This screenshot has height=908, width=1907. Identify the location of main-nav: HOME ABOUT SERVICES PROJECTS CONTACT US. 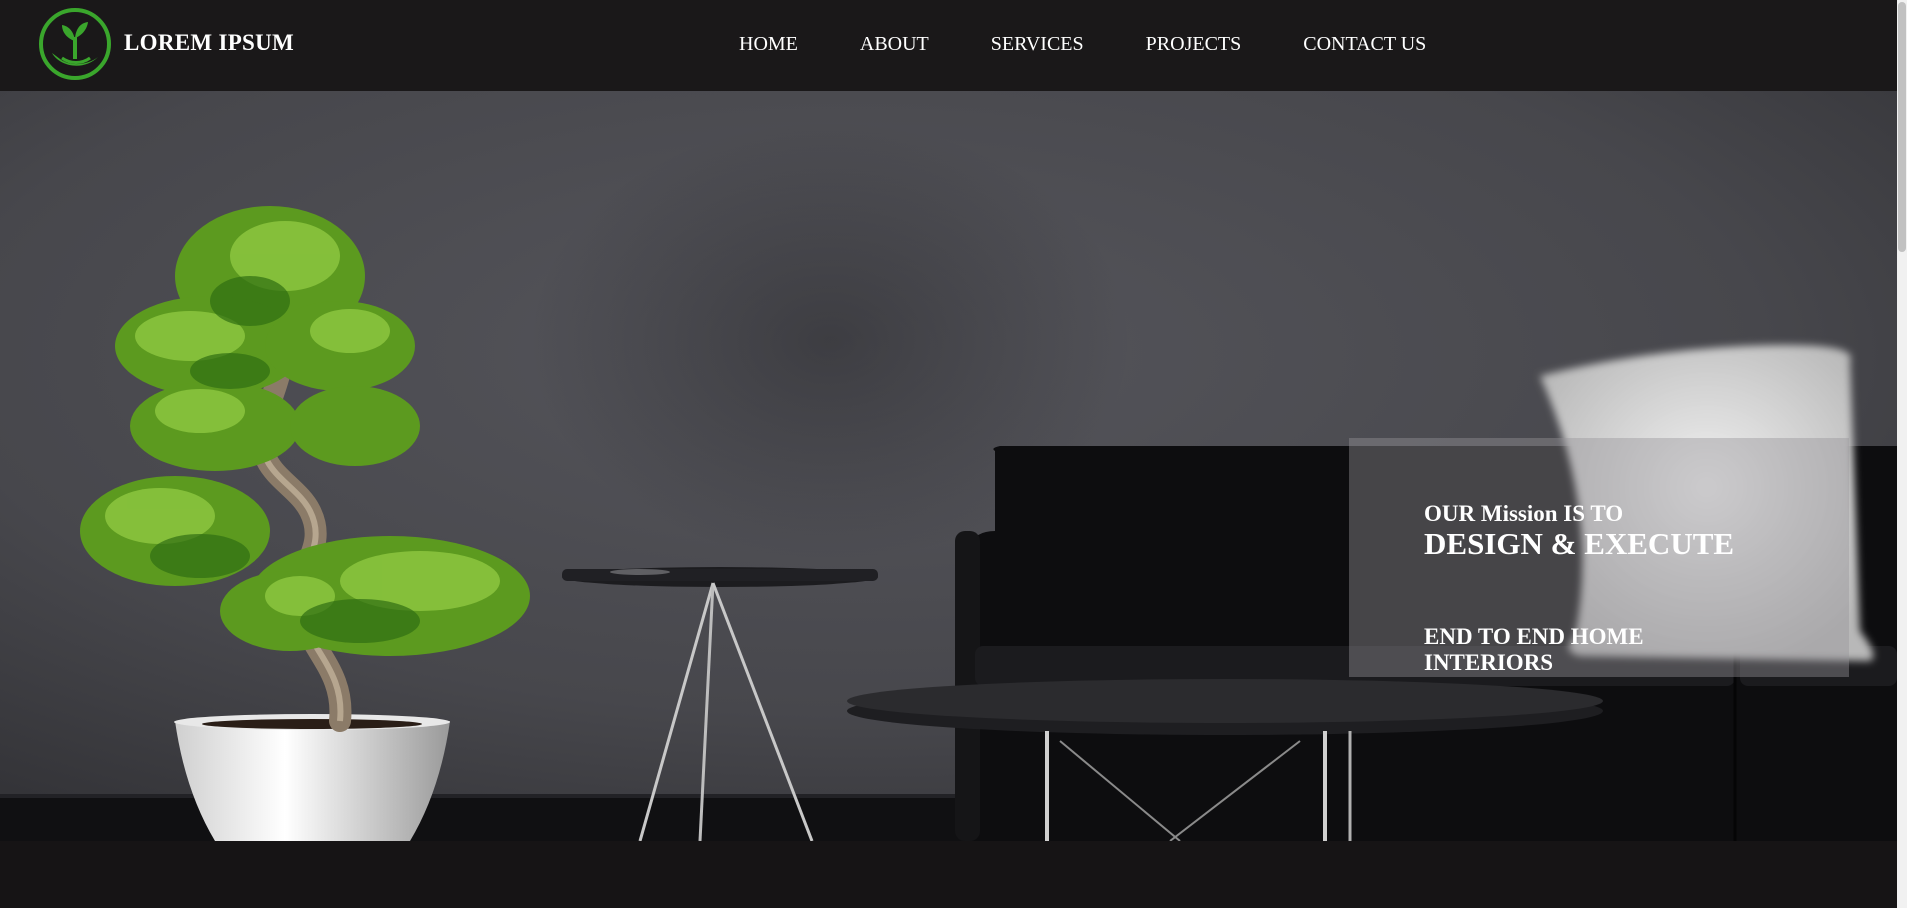
(1113, 44).